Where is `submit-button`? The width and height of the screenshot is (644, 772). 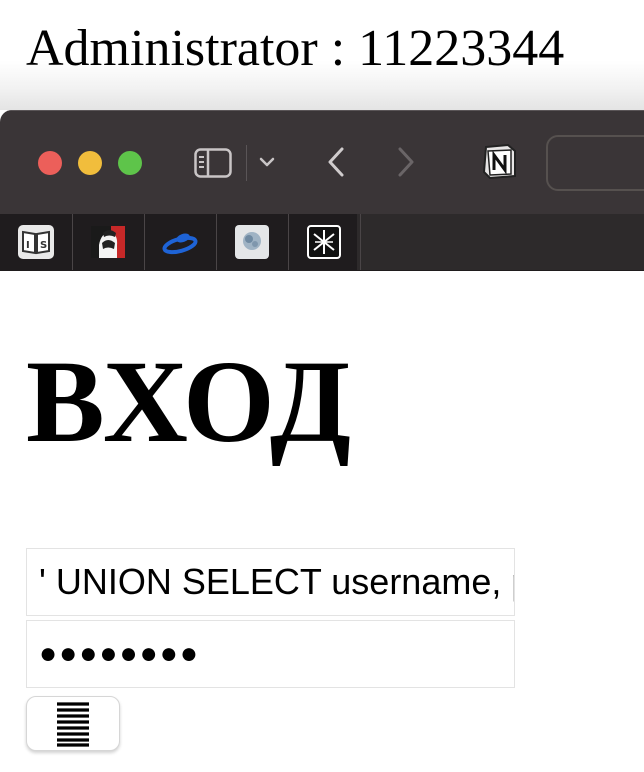
submit-button is located at coordinates (73, 723).